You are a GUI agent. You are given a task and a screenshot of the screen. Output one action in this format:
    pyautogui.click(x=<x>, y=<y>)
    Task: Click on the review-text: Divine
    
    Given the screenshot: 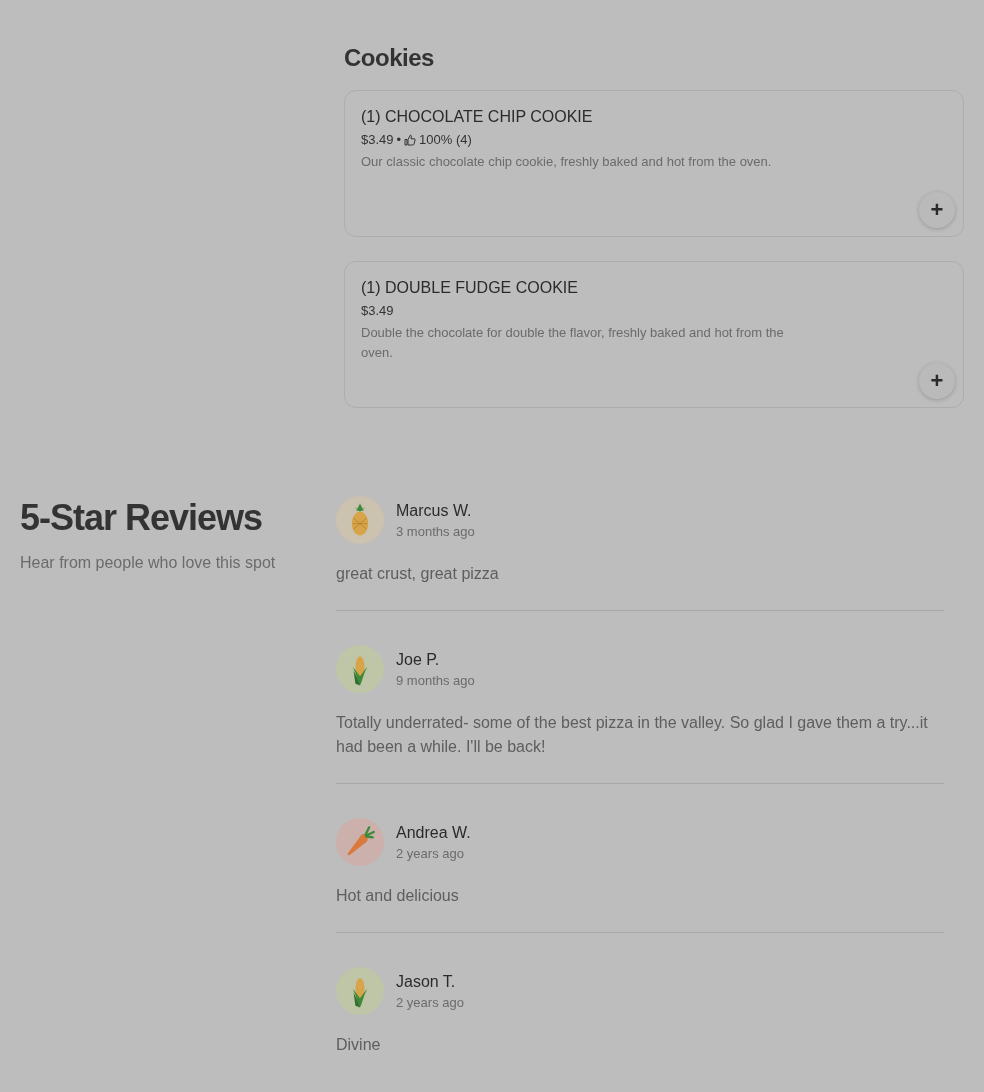 What is the action you would take?
    pyautogui.click(x=359, y=1045)
    